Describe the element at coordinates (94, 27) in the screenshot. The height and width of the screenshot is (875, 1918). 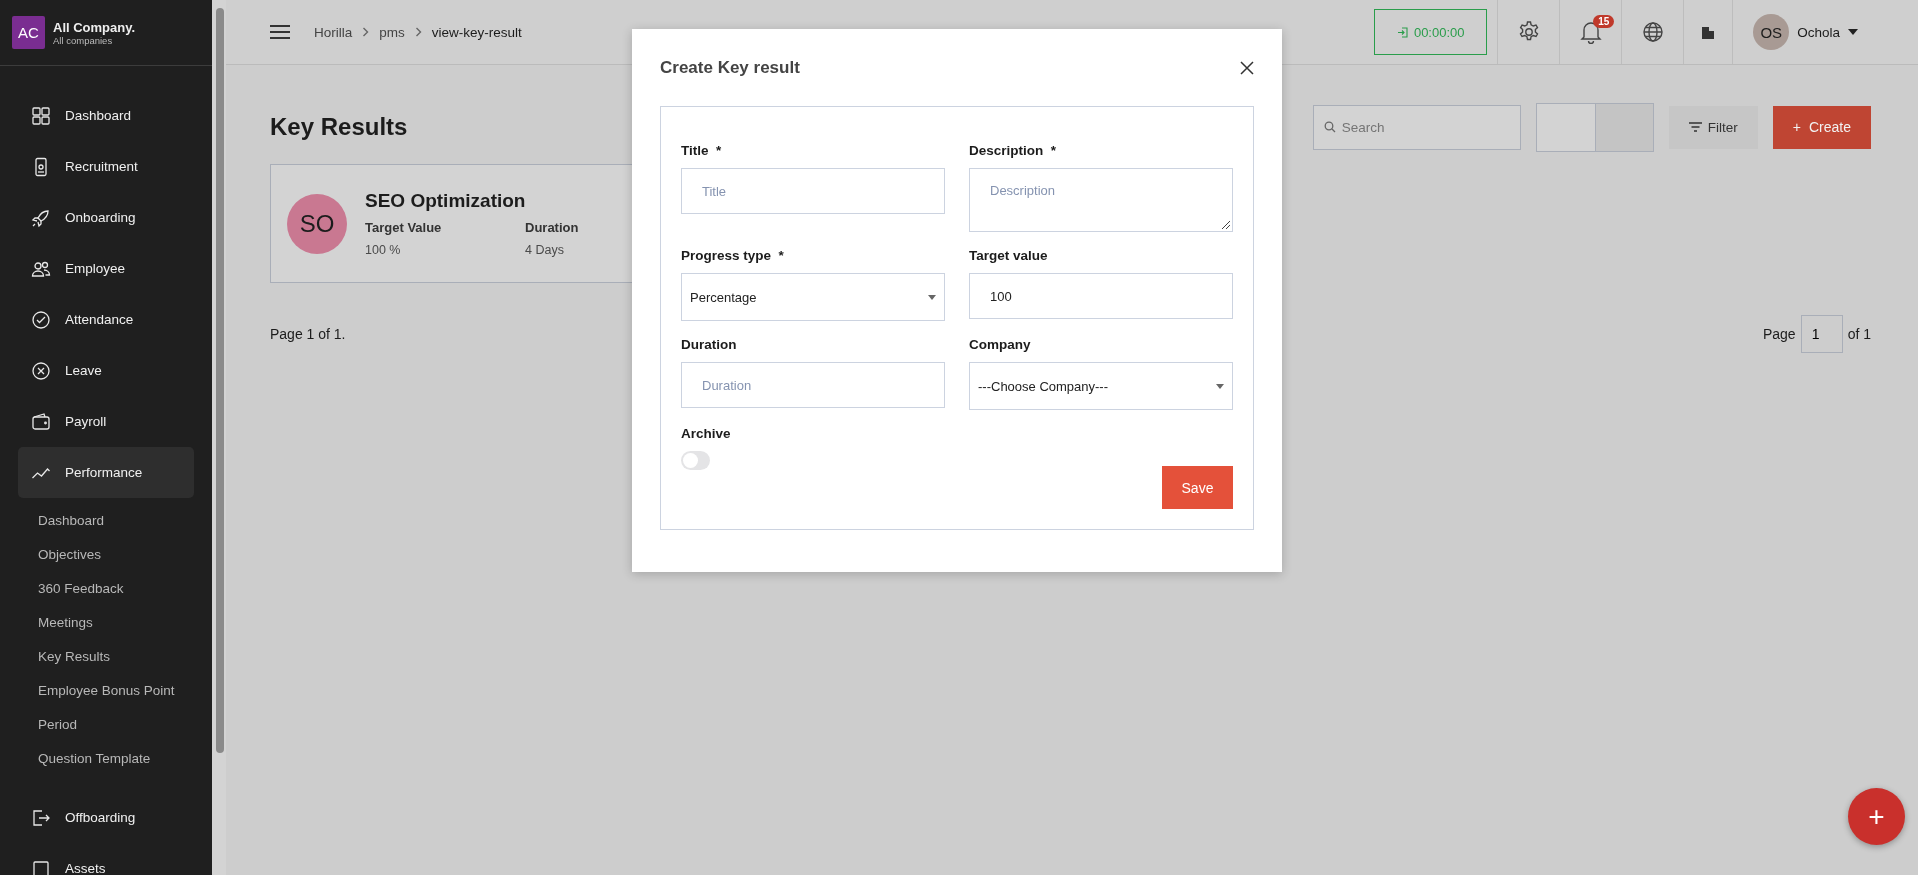
I see `company-name: All Company.` at that location.